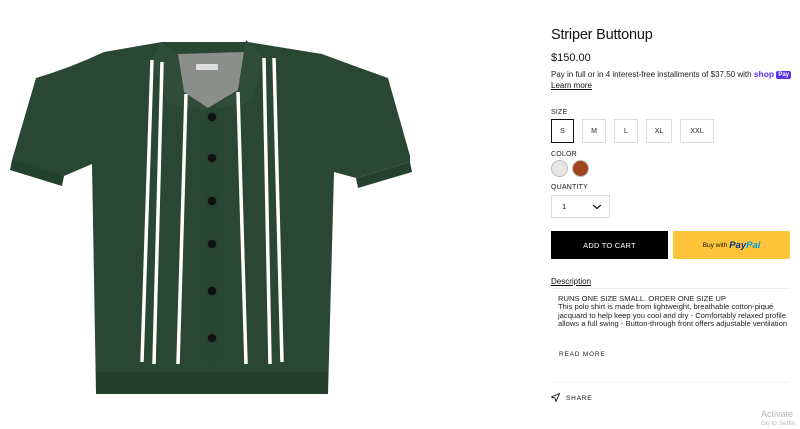  I want to click on watermark-subtitle: Go to Settin, so click(778, 423).